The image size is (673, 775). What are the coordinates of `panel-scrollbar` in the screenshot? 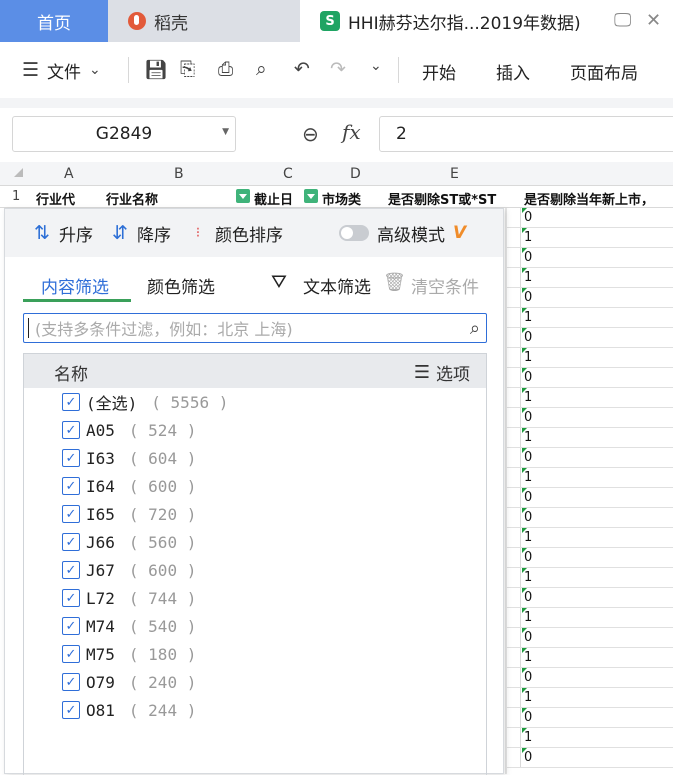 It's located at (506, 491).